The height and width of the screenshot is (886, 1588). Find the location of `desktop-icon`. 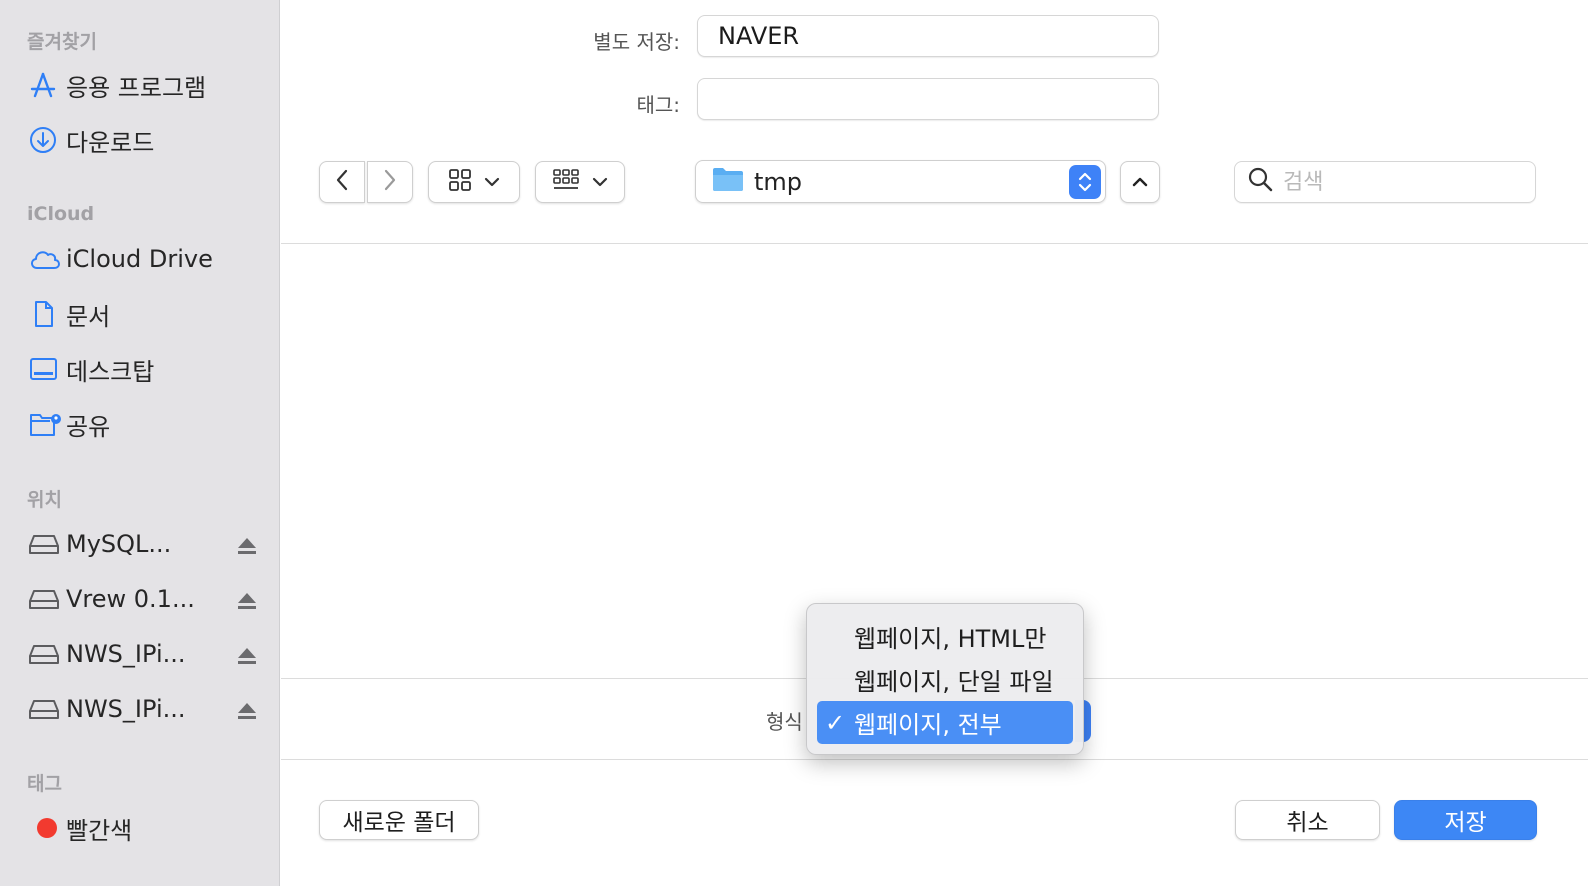

desktop-icon is located at coordinates (47, 369).